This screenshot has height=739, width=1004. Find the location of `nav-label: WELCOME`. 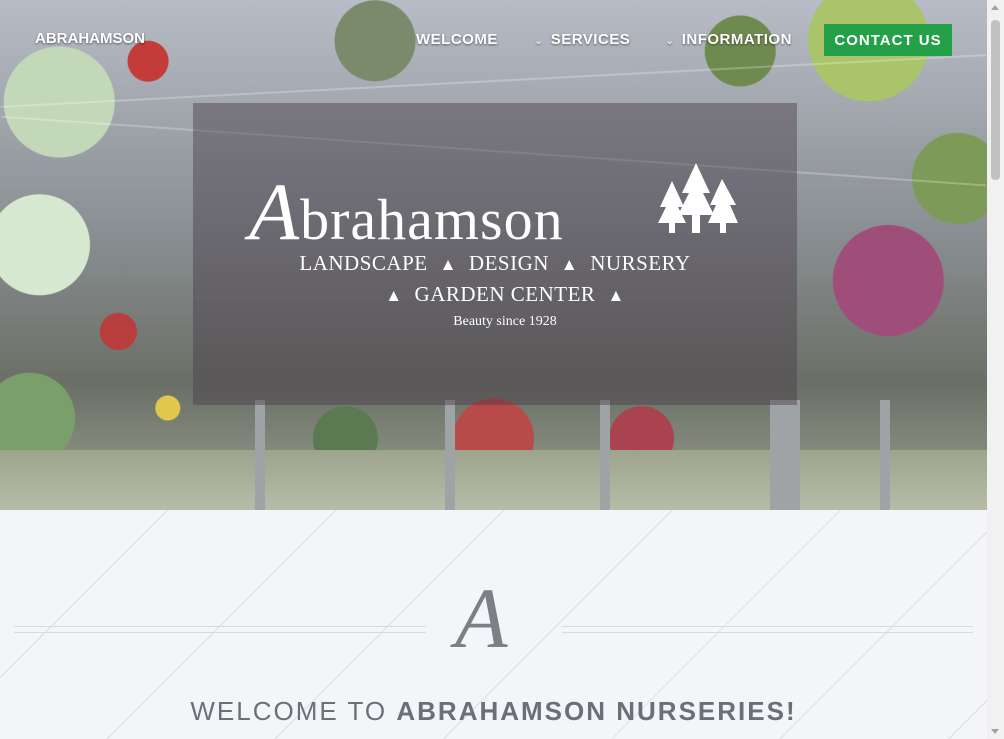

nav-label: WELCOME is located at coordinates (457, 39).